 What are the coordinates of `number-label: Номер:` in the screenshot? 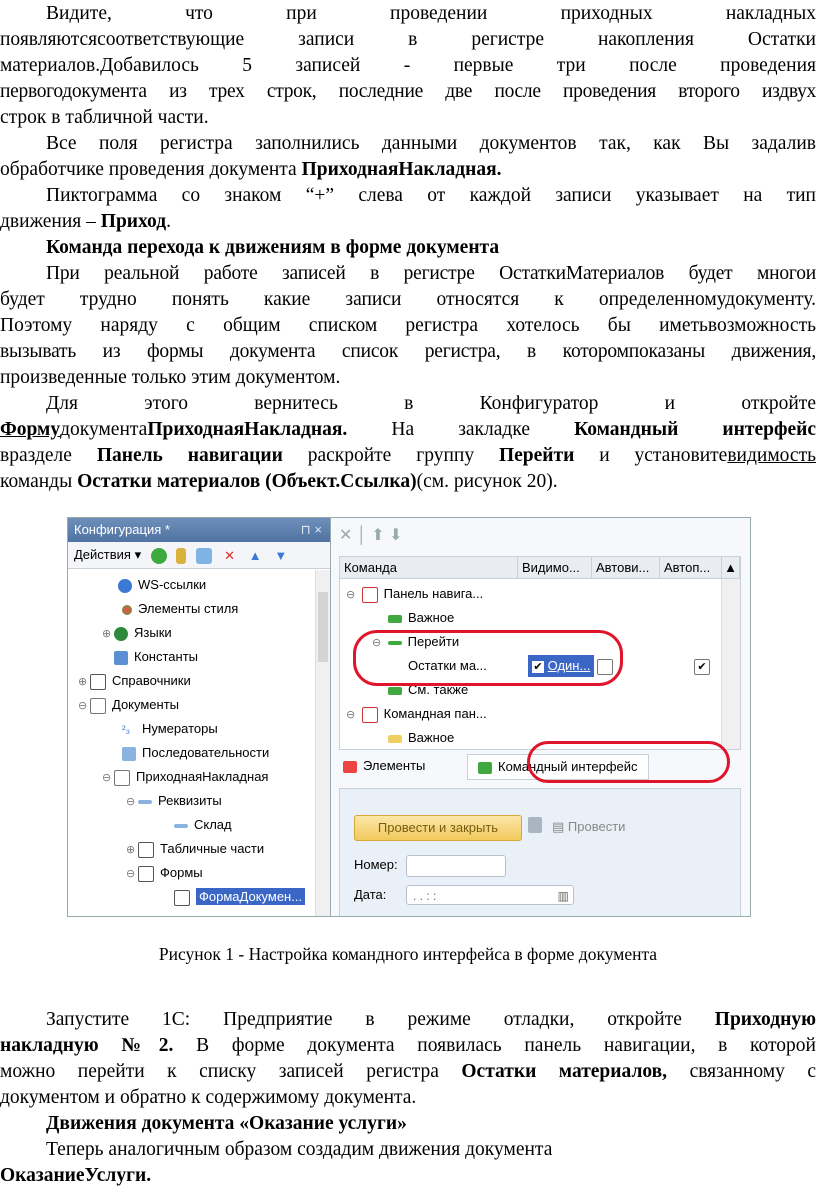 It's located at (376, 864).